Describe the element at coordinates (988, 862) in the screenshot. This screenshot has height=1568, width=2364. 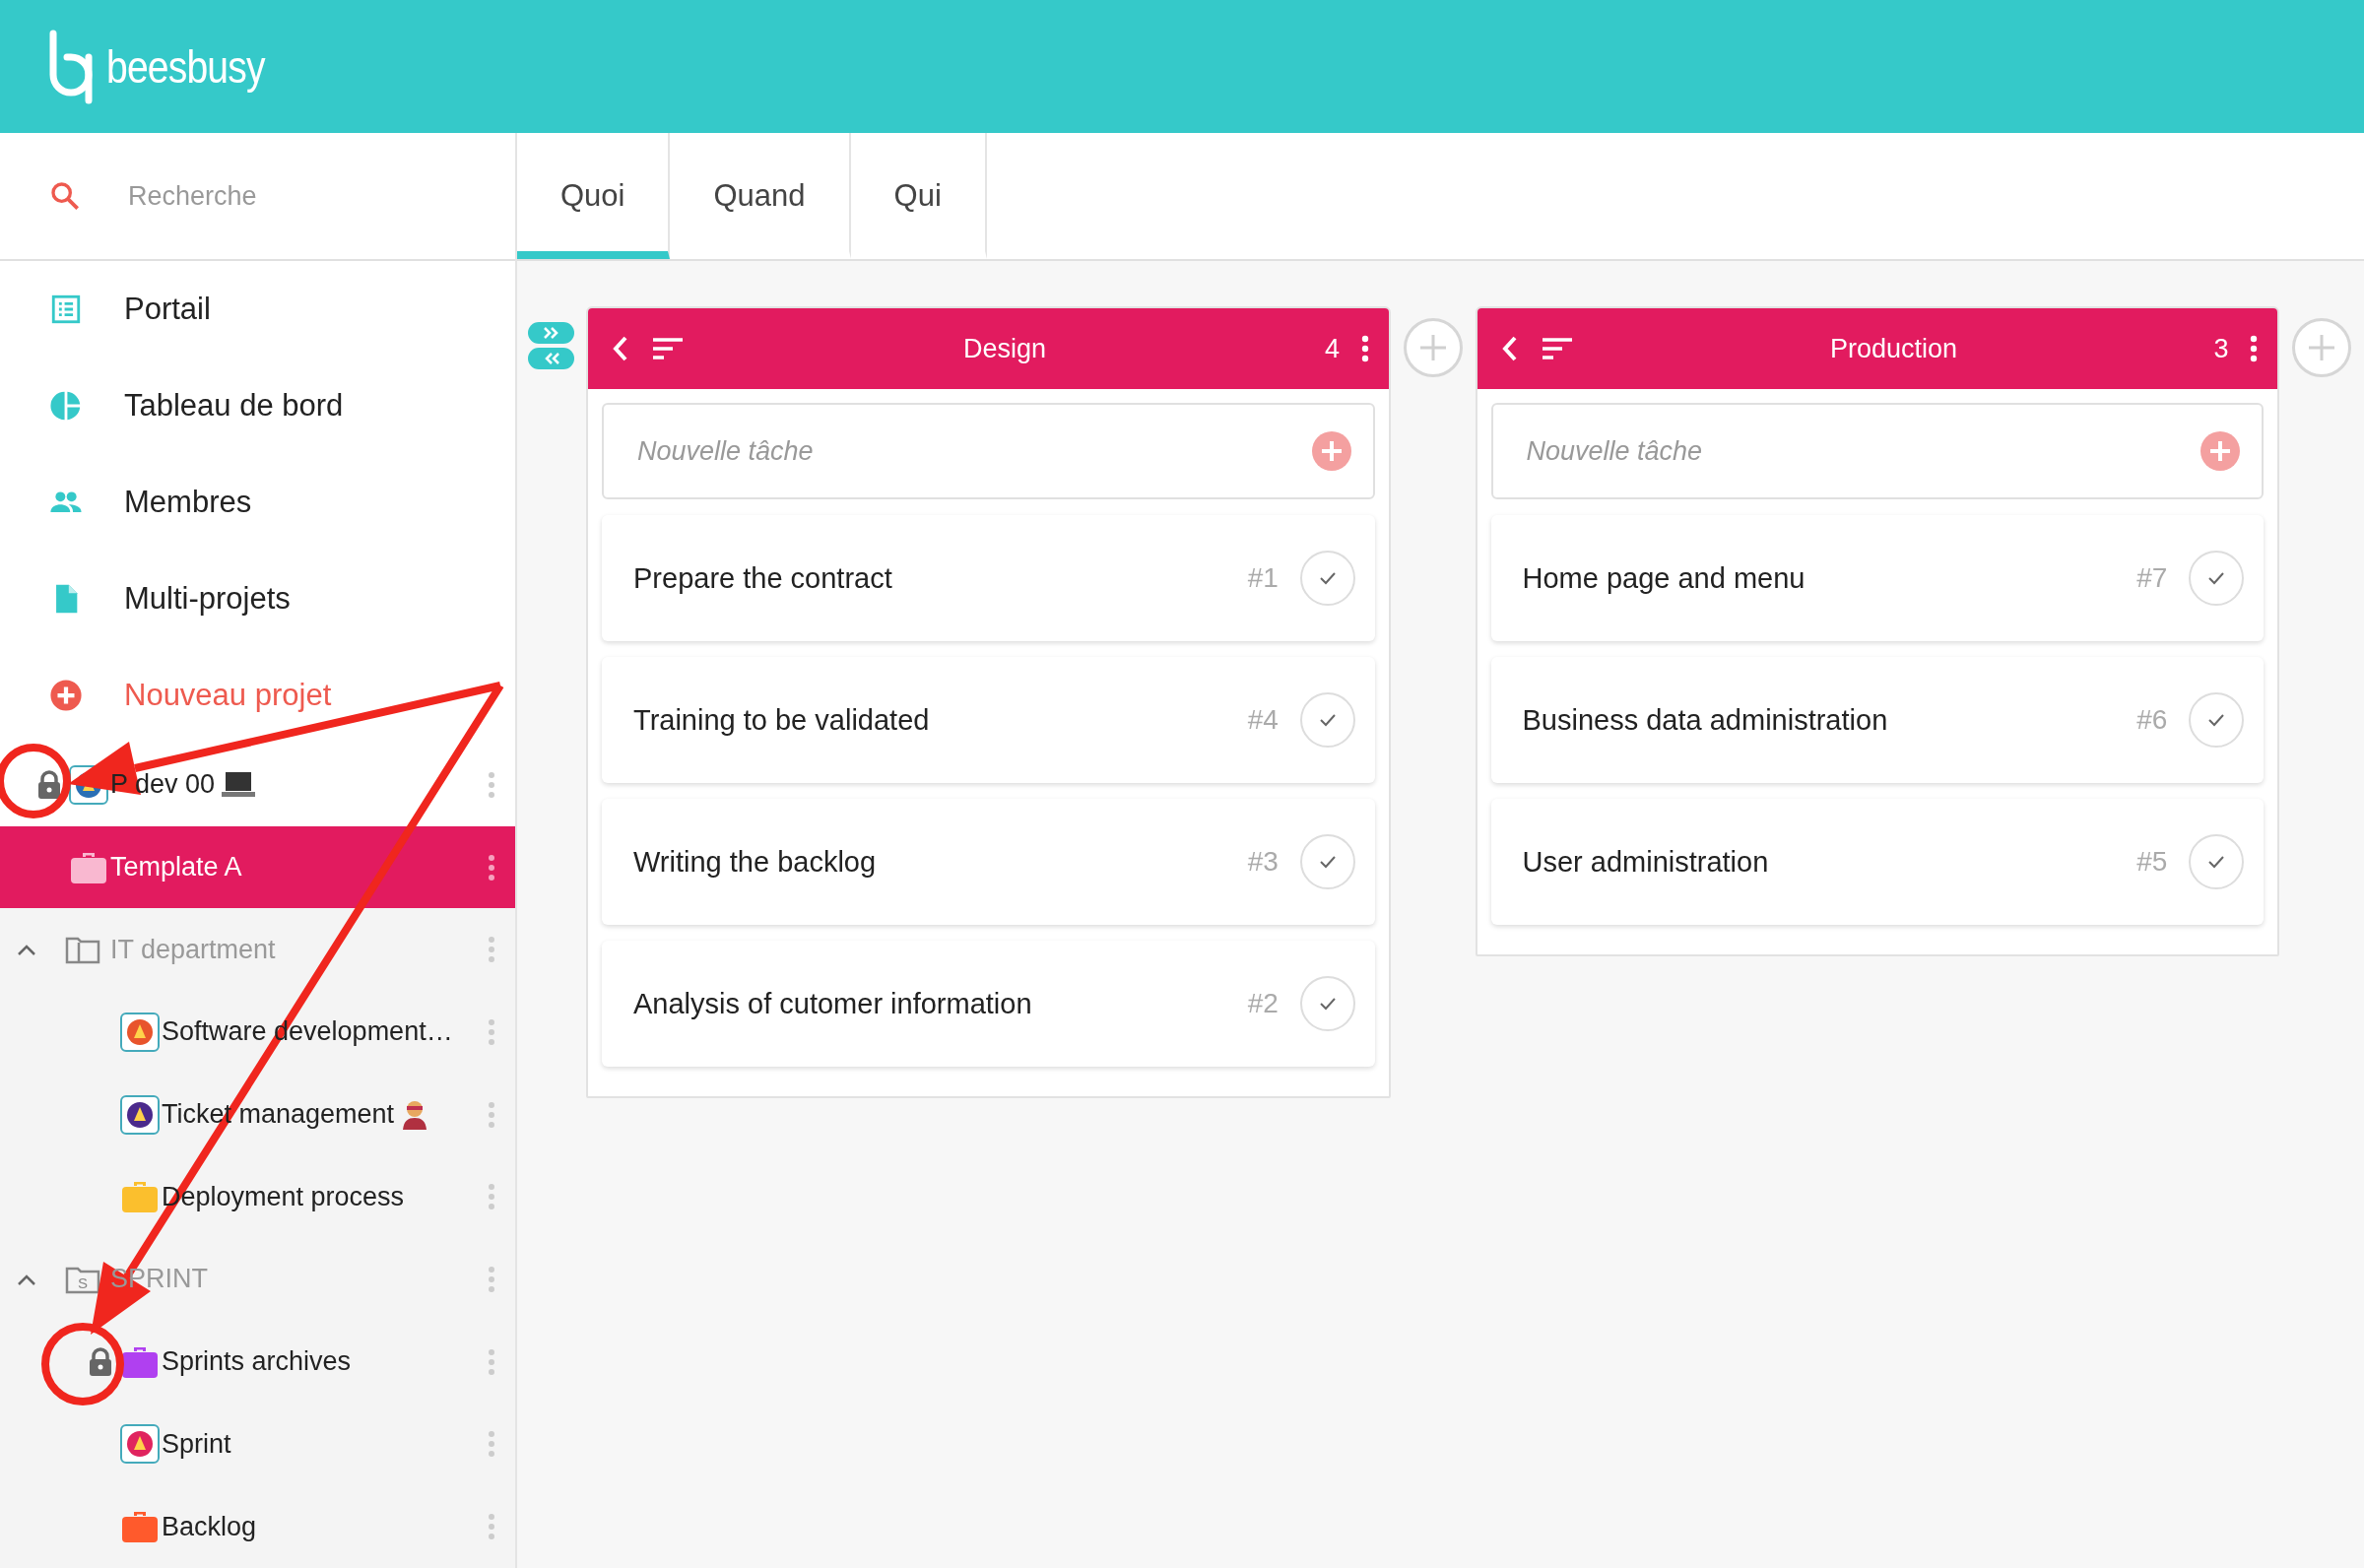
I see `task-card: Writing the backlog #3` at that location.